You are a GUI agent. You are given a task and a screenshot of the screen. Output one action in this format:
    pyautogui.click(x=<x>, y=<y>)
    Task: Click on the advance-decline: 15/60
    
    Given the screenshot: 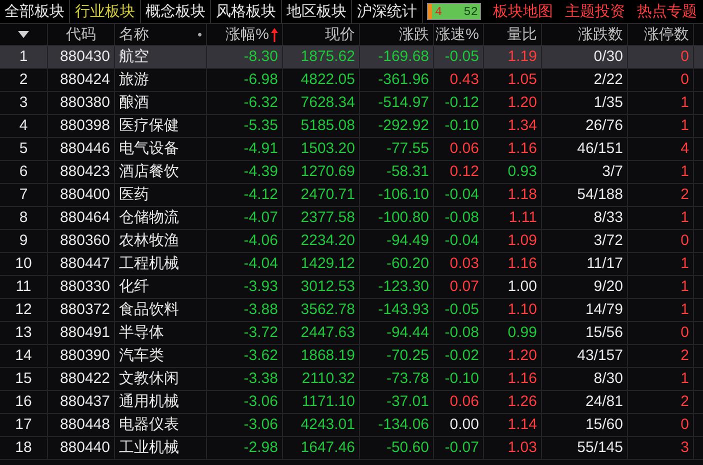 What is the action you would take?
    pyautogui.click(x=585, y=425)
    